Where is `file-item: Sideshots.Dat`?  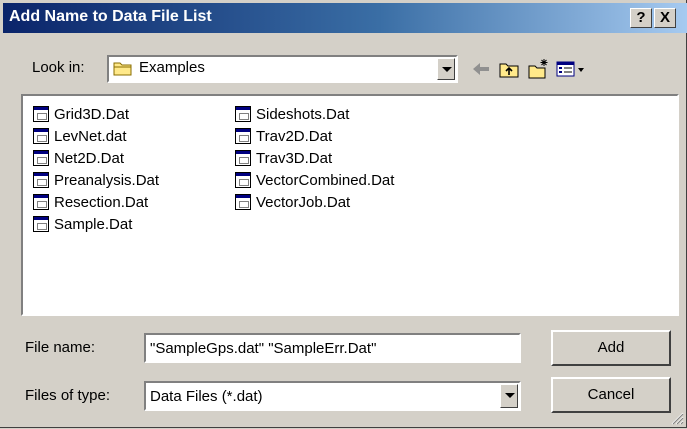 file-item: Sideshots.Dat is located at coordinates (292, 114).